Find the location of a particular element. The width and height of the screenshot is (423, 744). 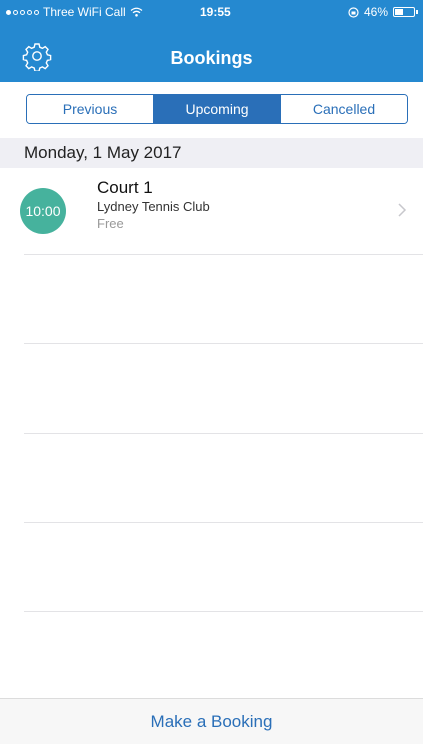

signal-strength-icon is located at coordinates (22, 12).